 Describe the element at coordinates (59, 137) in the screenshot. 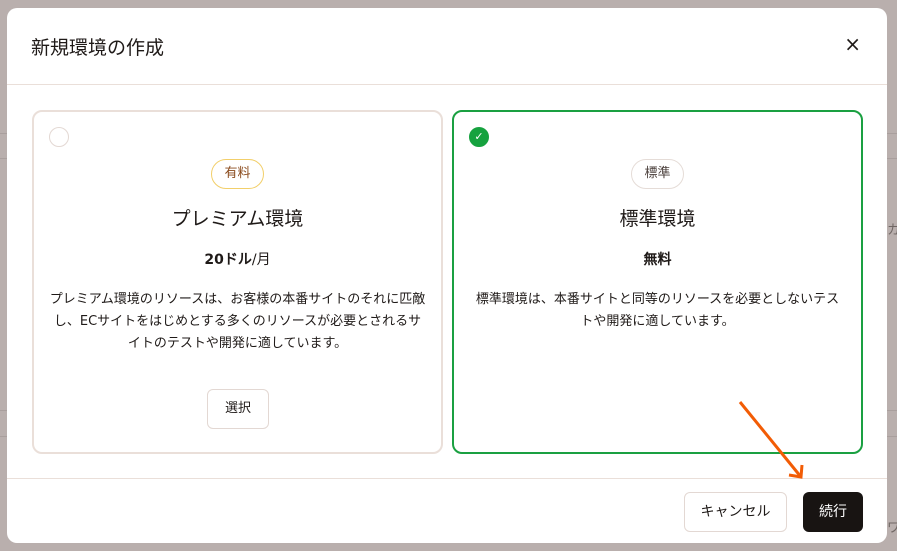

I see `radio-unselected-icon` at that location.